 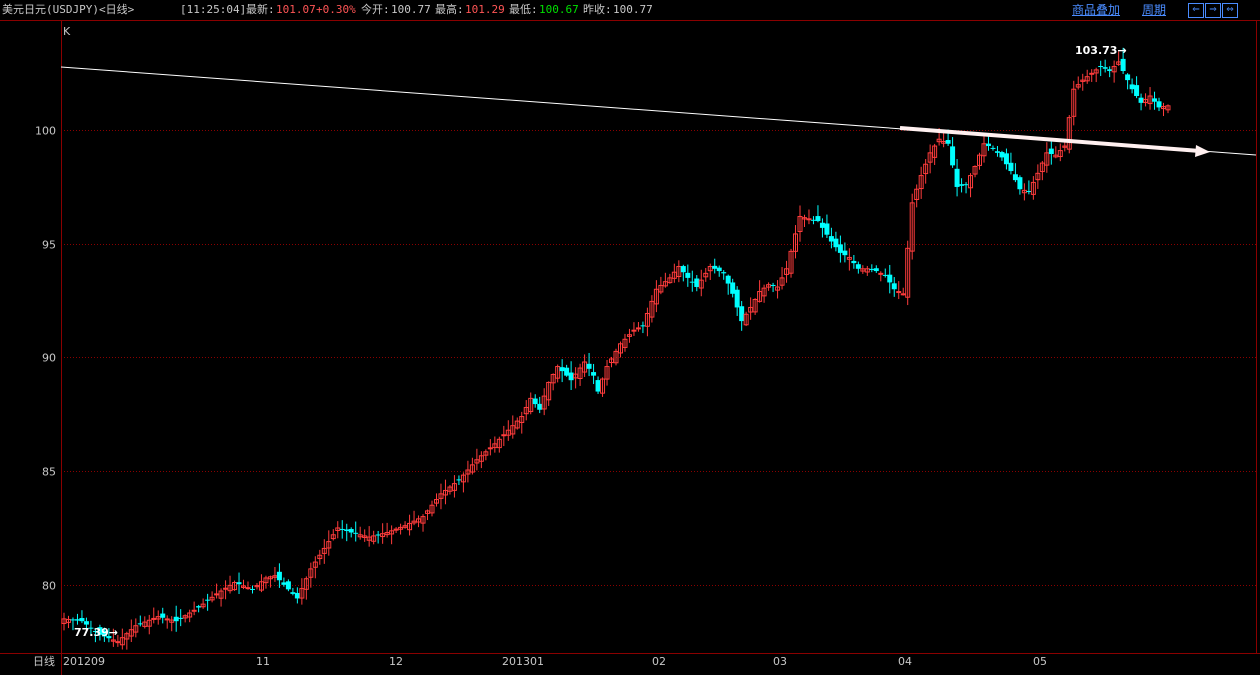 What do you see at coordinates (49, 245) in the screenshot?
I see `y-tick-label: 95` at bounding box center [49, 245].